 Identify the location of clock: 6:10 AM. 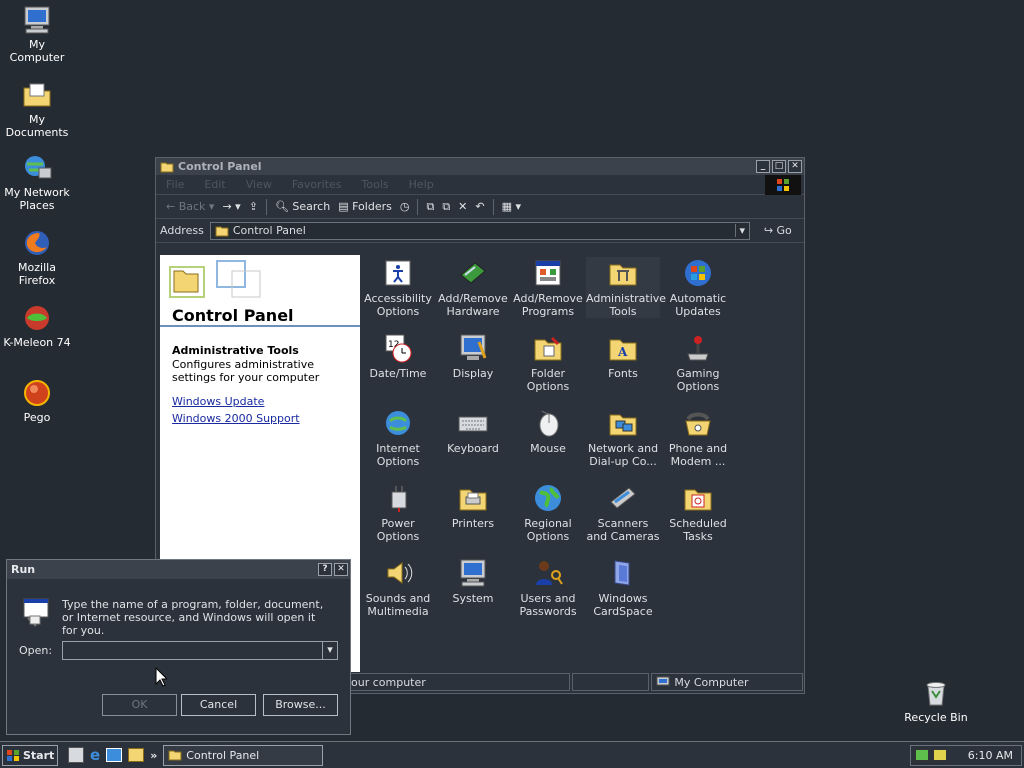
(990, 755).